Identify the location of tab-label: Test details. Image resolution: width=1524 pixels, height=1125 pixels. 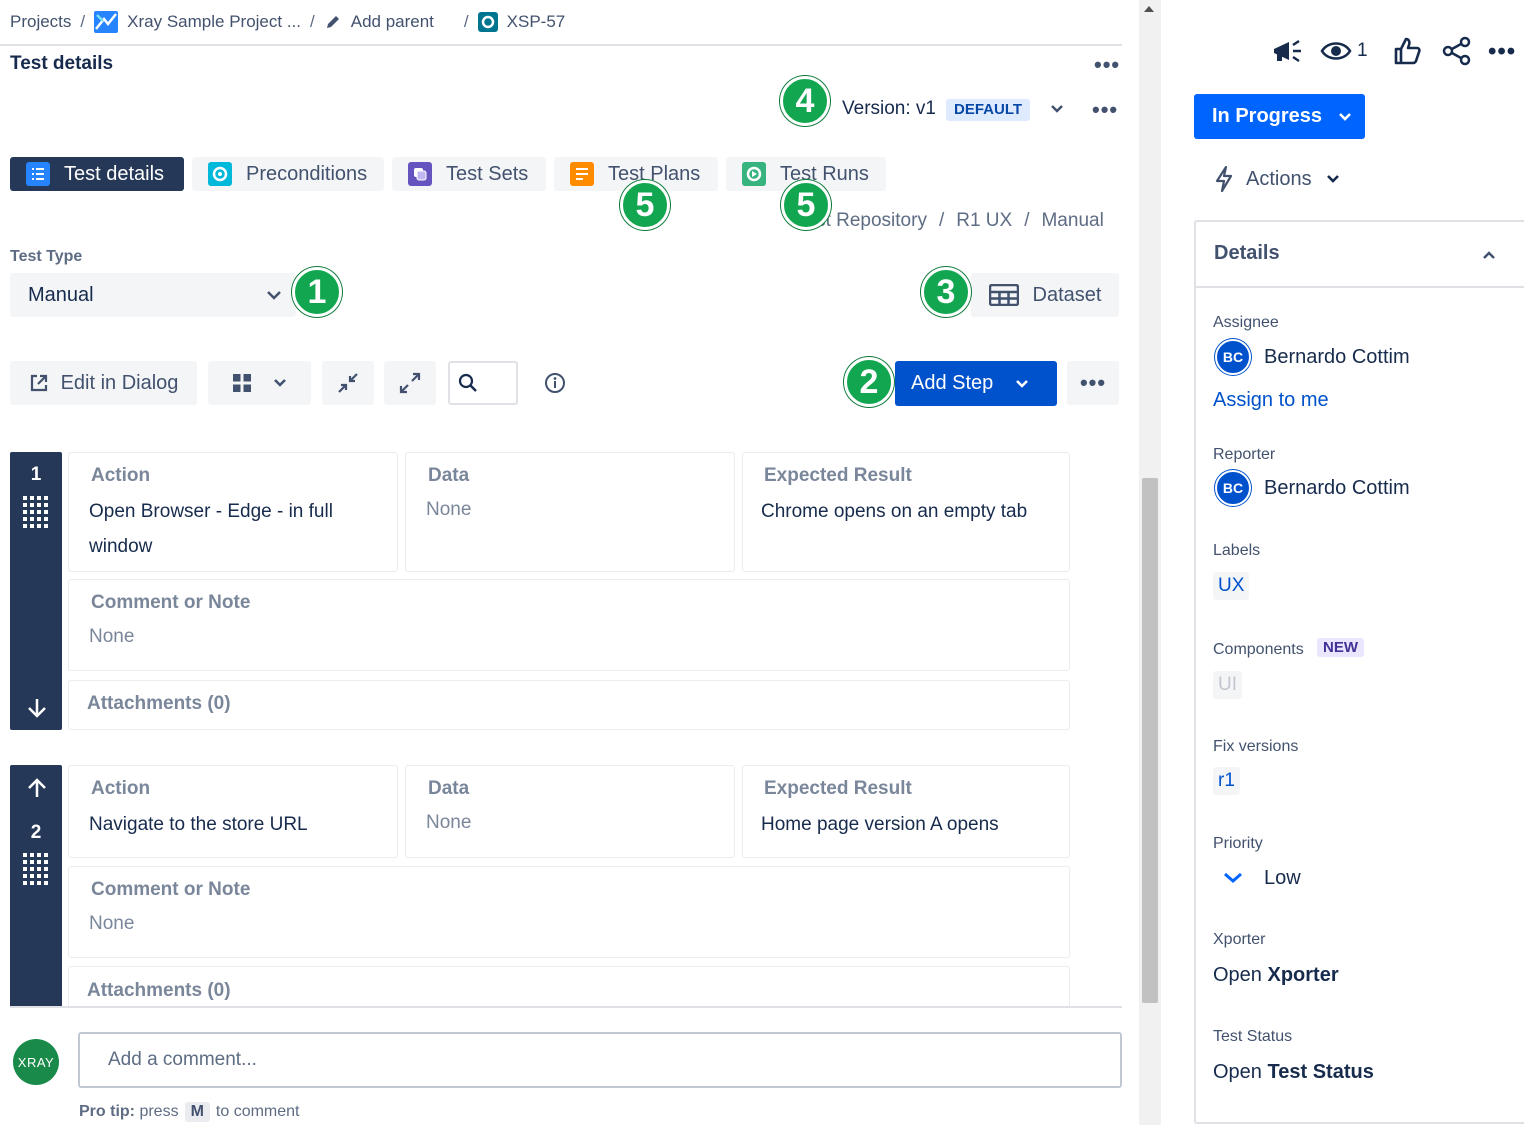
(114, 173).